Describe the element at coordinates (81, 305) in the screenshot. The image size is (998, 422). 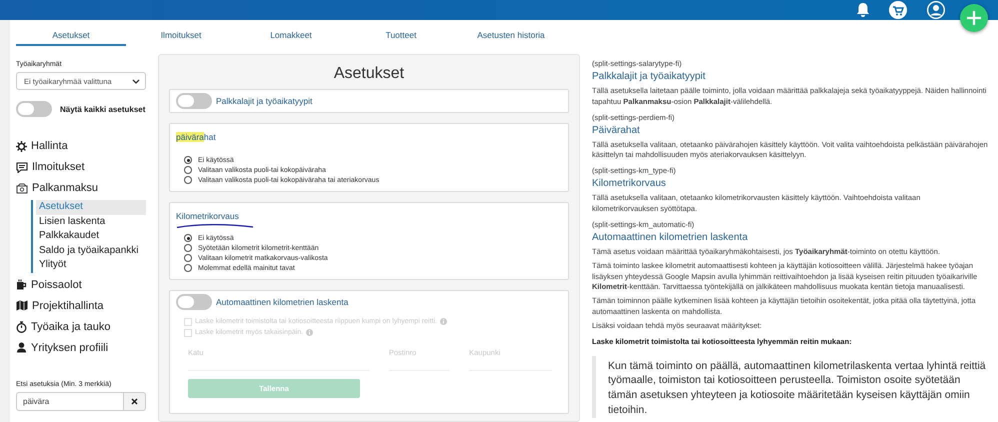
I see `nav-item: Projektihallinta` at that location.